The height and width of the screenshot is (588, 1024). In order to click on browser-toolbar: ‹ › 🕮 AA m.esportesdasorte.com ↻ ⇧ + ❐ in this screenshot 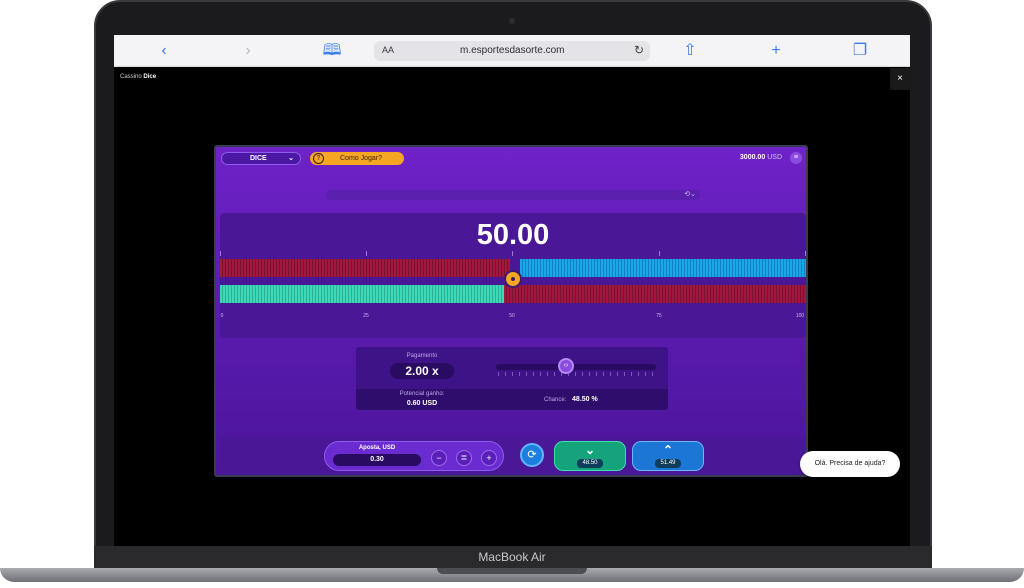, I will do `click(512, 51)`.